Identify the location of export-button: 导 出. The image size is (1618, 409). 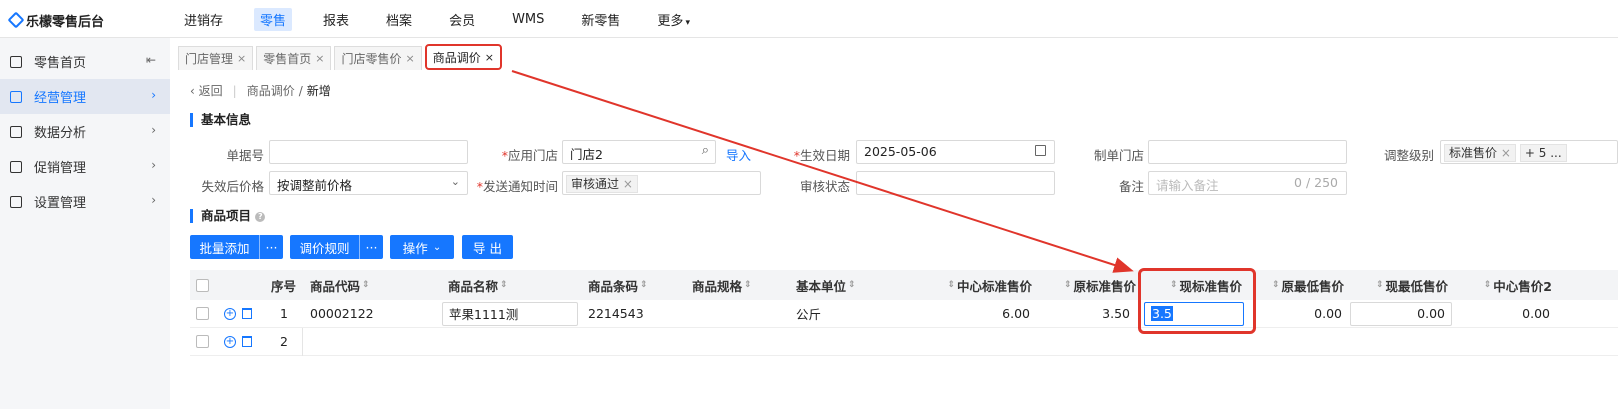
(487, 247).